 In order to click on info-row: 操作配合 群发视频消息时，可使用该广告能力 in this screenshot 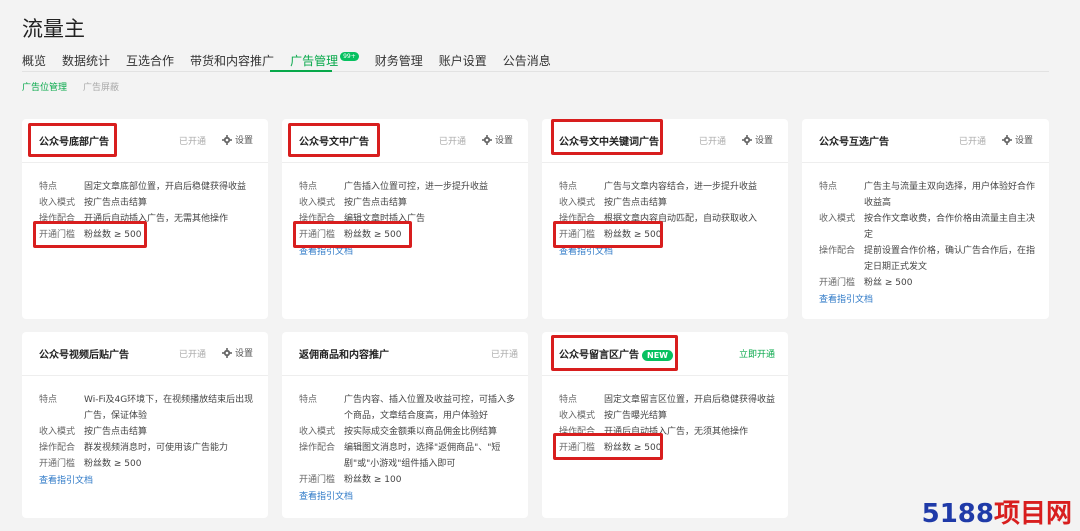, I will do `click(147, 448)`.